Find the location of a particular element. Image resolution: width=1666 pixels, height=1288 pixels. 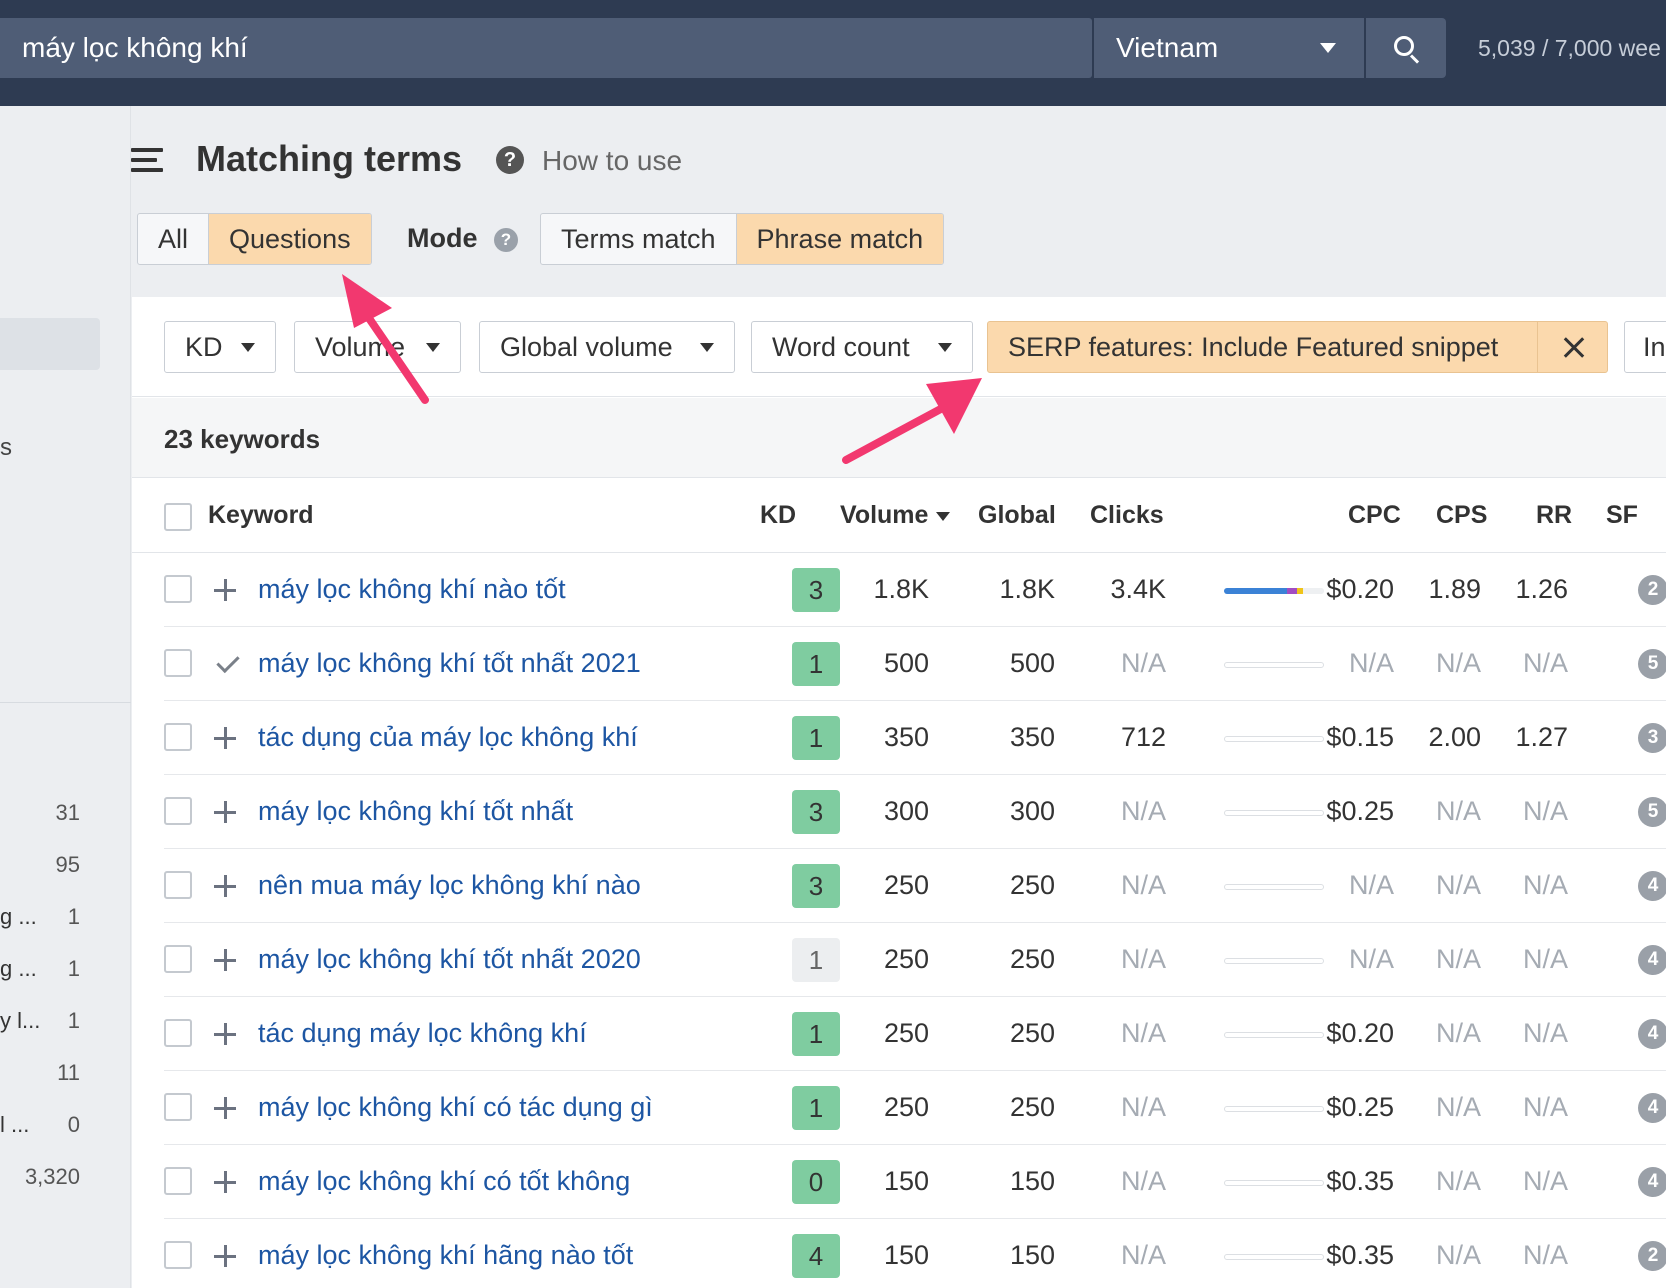

cell-cps: N/A is located at coordinates (1458, 1255).